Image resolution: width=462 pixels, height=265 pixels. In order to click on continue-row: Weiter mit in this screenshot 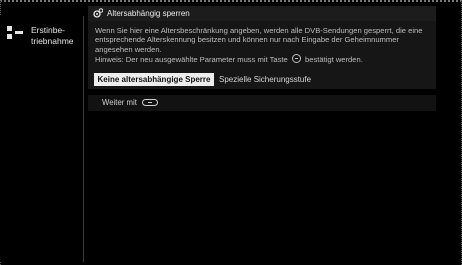, I will do `click(262, 103)`.